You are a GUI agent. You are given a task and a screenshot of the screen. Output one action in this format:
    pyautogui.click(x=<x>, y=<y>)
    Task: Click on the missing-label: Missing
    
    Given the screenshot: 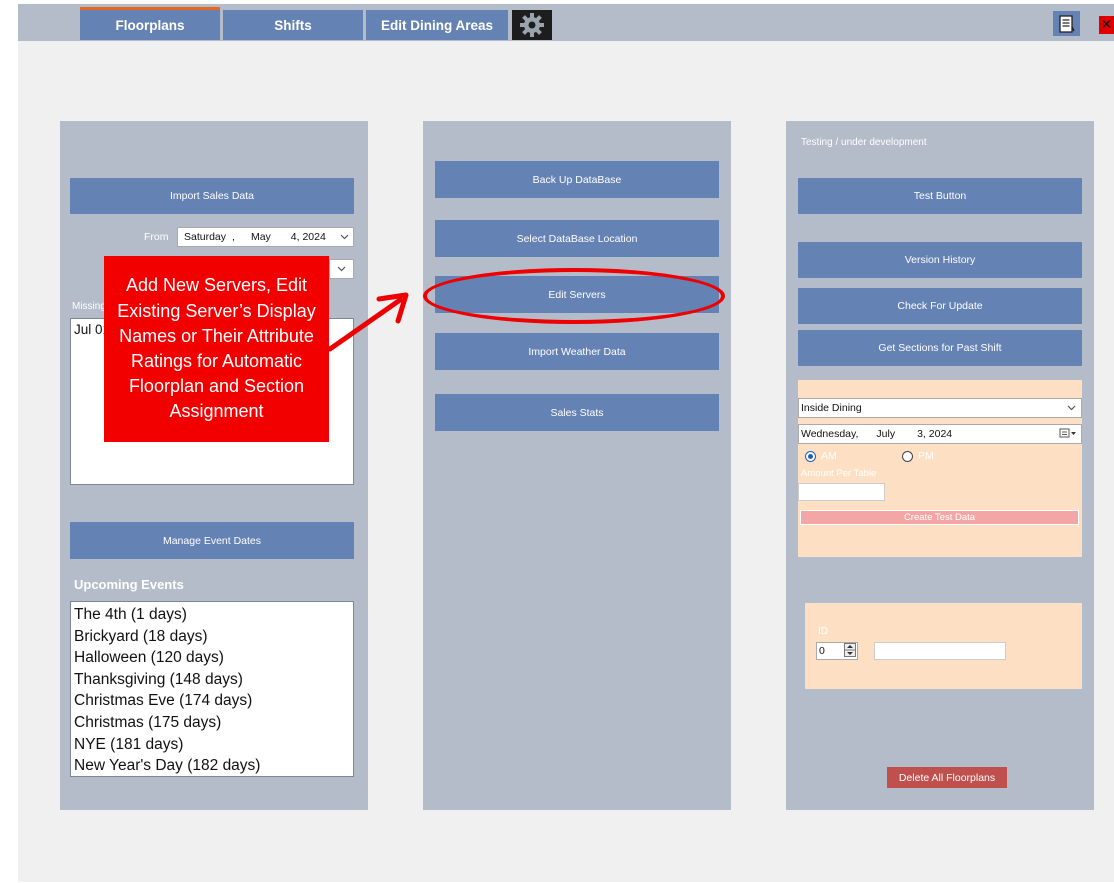 What is the action you would take?
    pyautogui.click(x=89, y=306)
    